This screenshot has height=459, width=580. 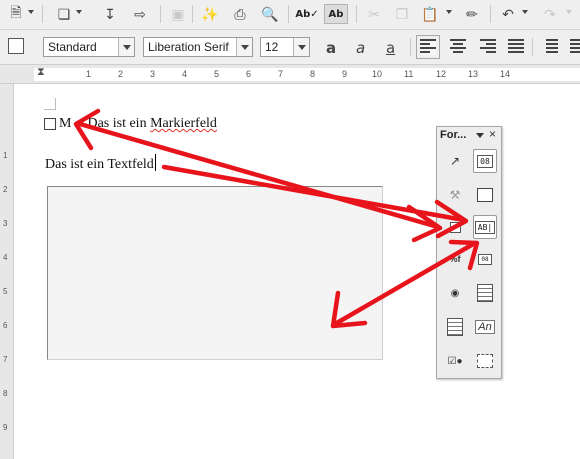 I want to click on design-mode-icon: 08, so click(x=485, y=161).